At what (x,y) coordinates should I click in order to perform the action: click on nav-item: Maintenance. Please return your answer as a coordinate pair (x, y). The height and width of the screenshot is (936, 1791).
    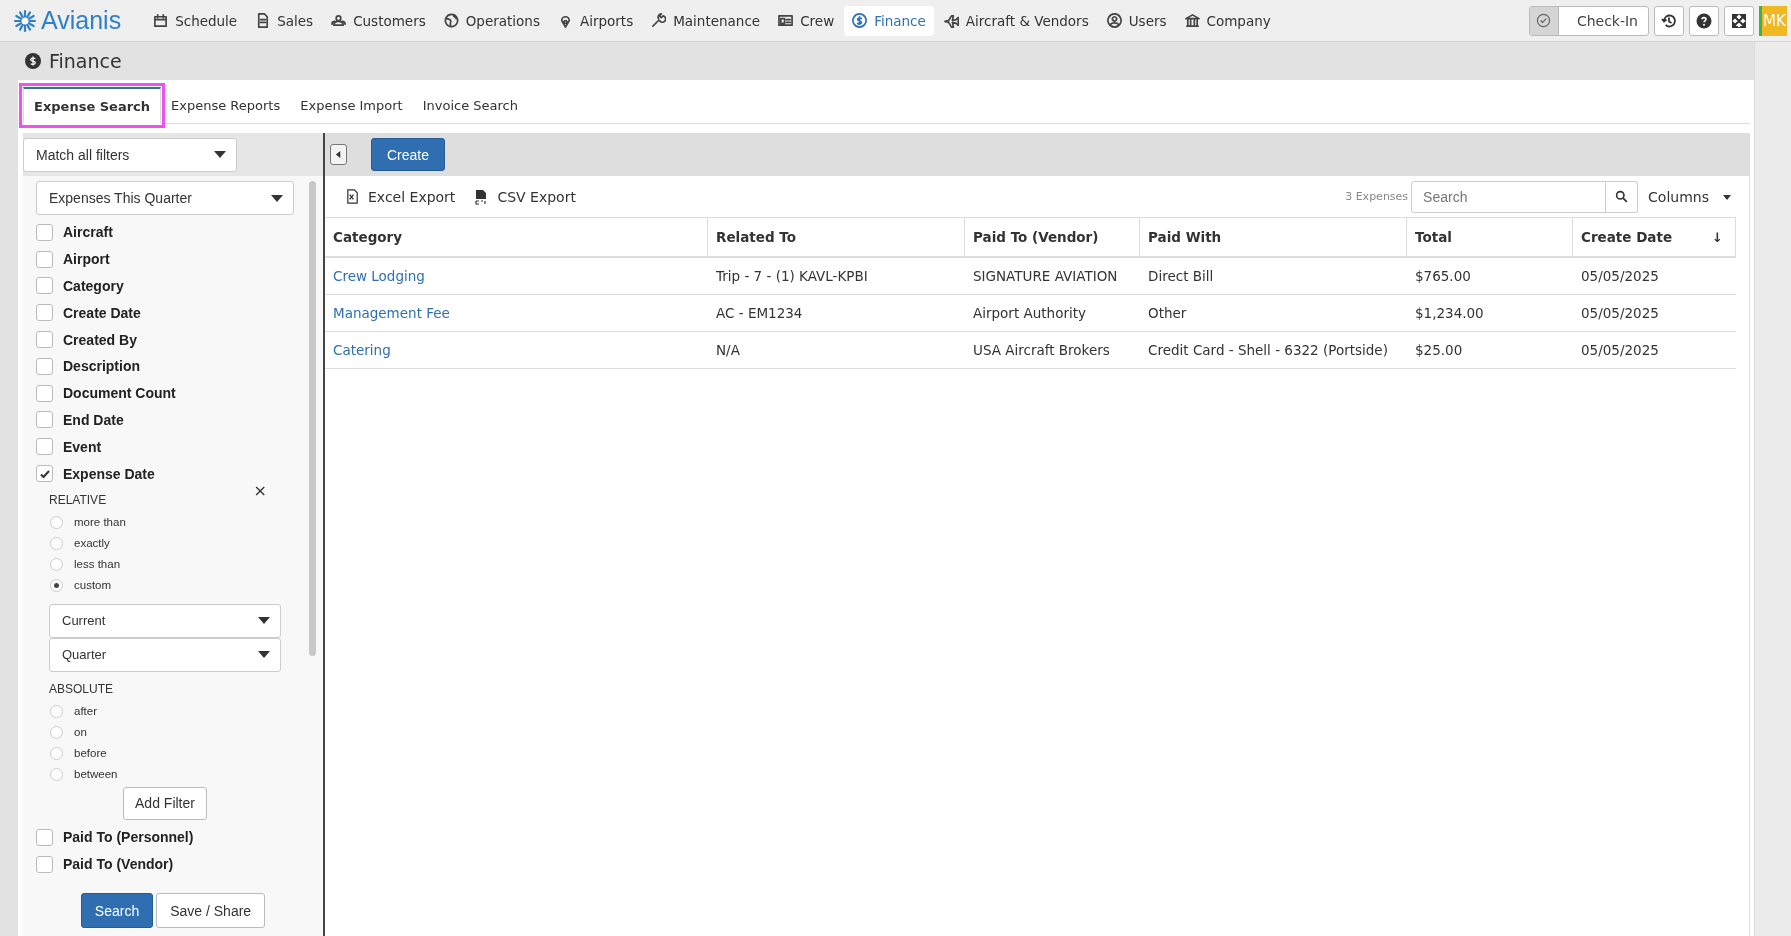
    Looking at the image, I should click on (706, 20).